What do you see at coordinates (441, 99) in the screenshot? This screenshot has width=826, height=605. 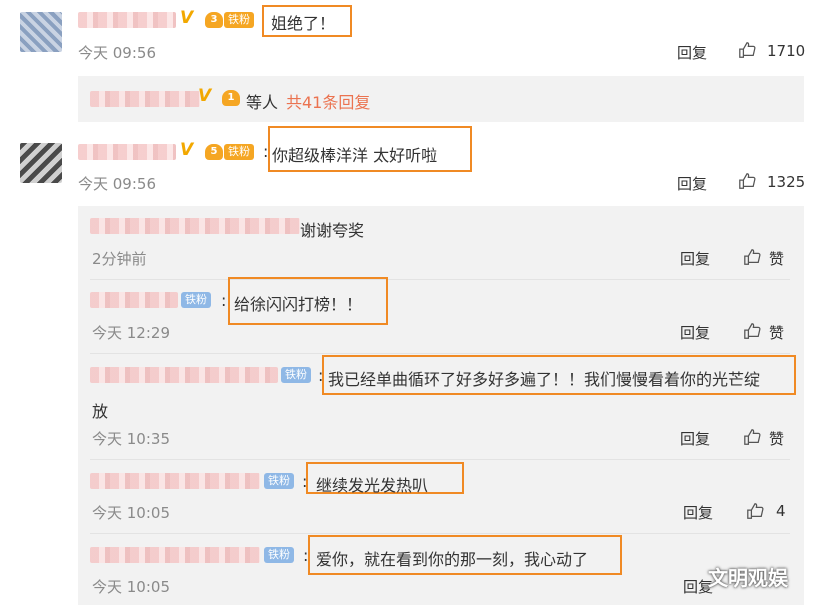 I see `replies-summary-panel: V 1 等人 共41条回复` at bounding box center [441, 99].